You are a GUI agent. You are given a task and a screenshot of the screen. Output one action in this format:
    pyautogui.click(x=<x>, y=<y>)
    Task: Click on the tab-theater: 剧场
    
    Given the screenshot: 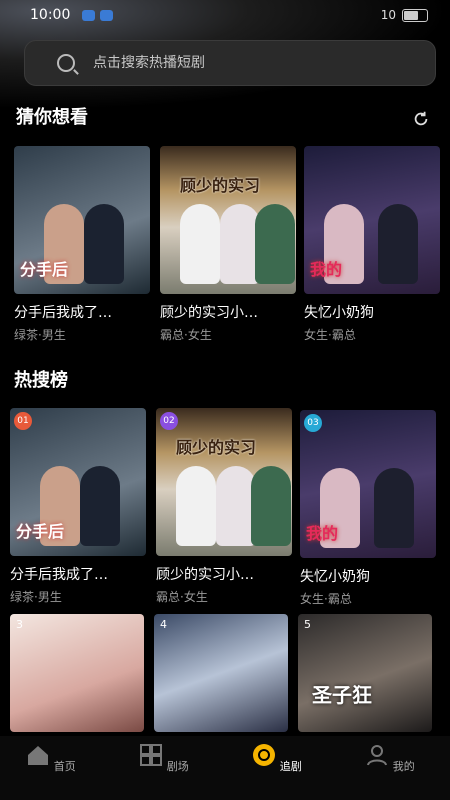 What is the action you would take?
    pyautogui.click(x=164, y=759)
    